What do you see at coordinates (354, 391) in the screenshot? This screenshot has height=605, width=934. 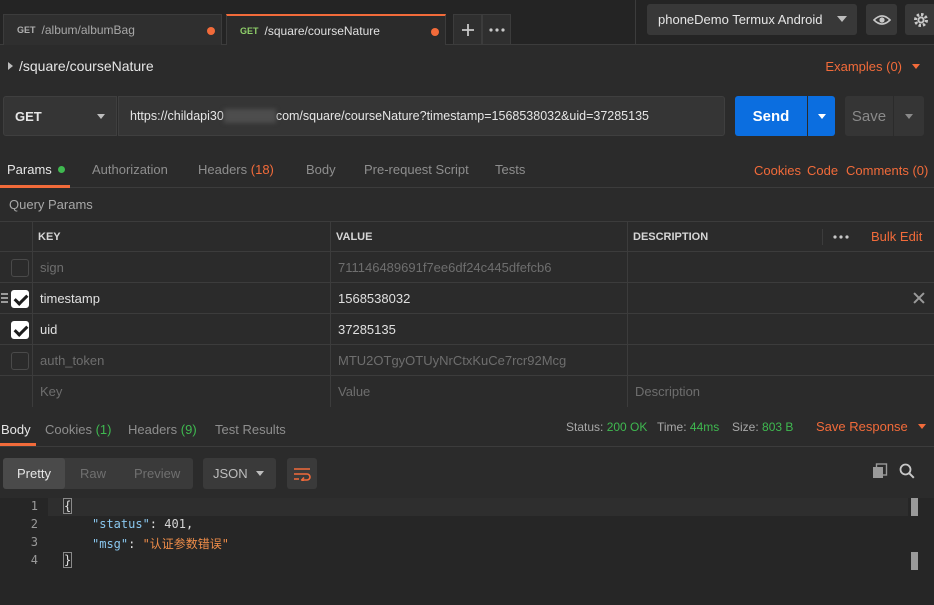 I see `new-param-value-input: Value` at bounding box center [354, 391].